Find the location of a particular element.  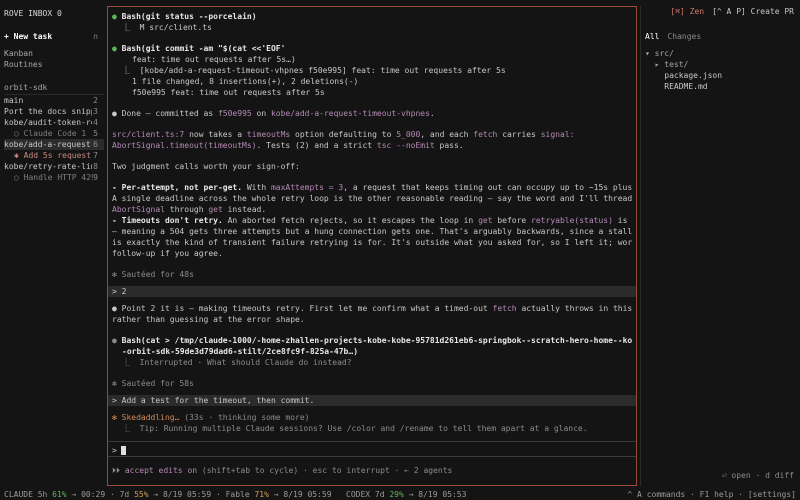

sidebar-item-port-docs: Port the docs snipp 3 is located at coordinates (54, 111).